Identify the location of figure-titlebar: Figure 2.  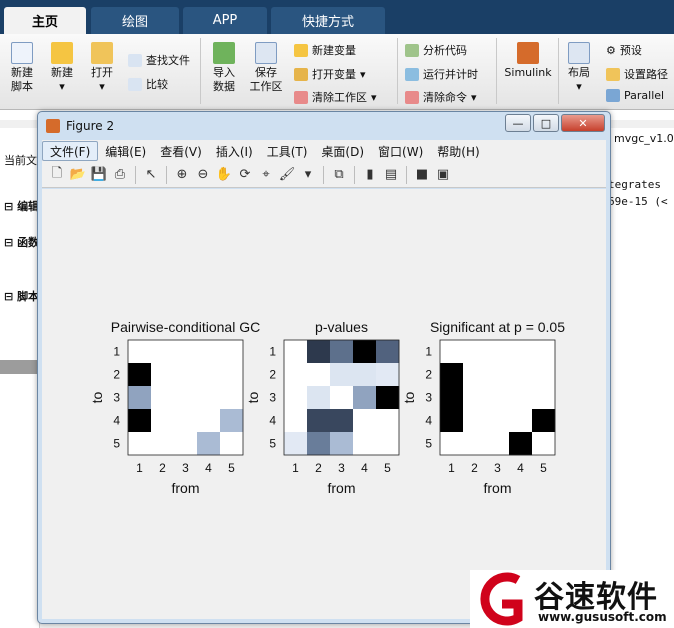
(80, 126).